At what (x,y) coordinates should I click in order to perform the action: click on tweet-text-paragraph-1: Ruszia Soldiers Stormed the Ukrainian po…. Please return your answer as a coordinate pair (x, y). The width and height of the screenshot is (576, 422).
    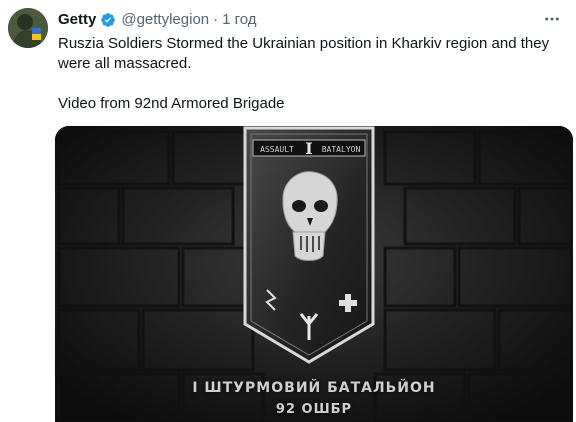
    Looking at the image, I should click on (304, 53).